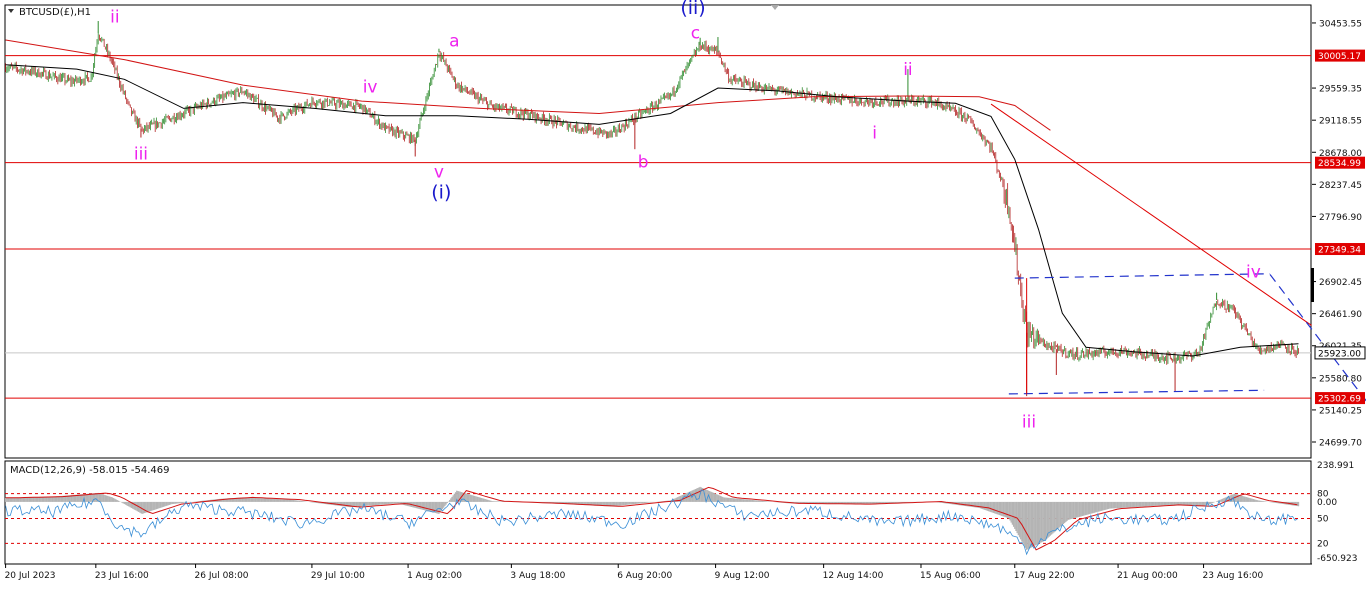  Describe the element at coordinates (874, 133) in the screenshot. I see `wave-label: i` at that location.